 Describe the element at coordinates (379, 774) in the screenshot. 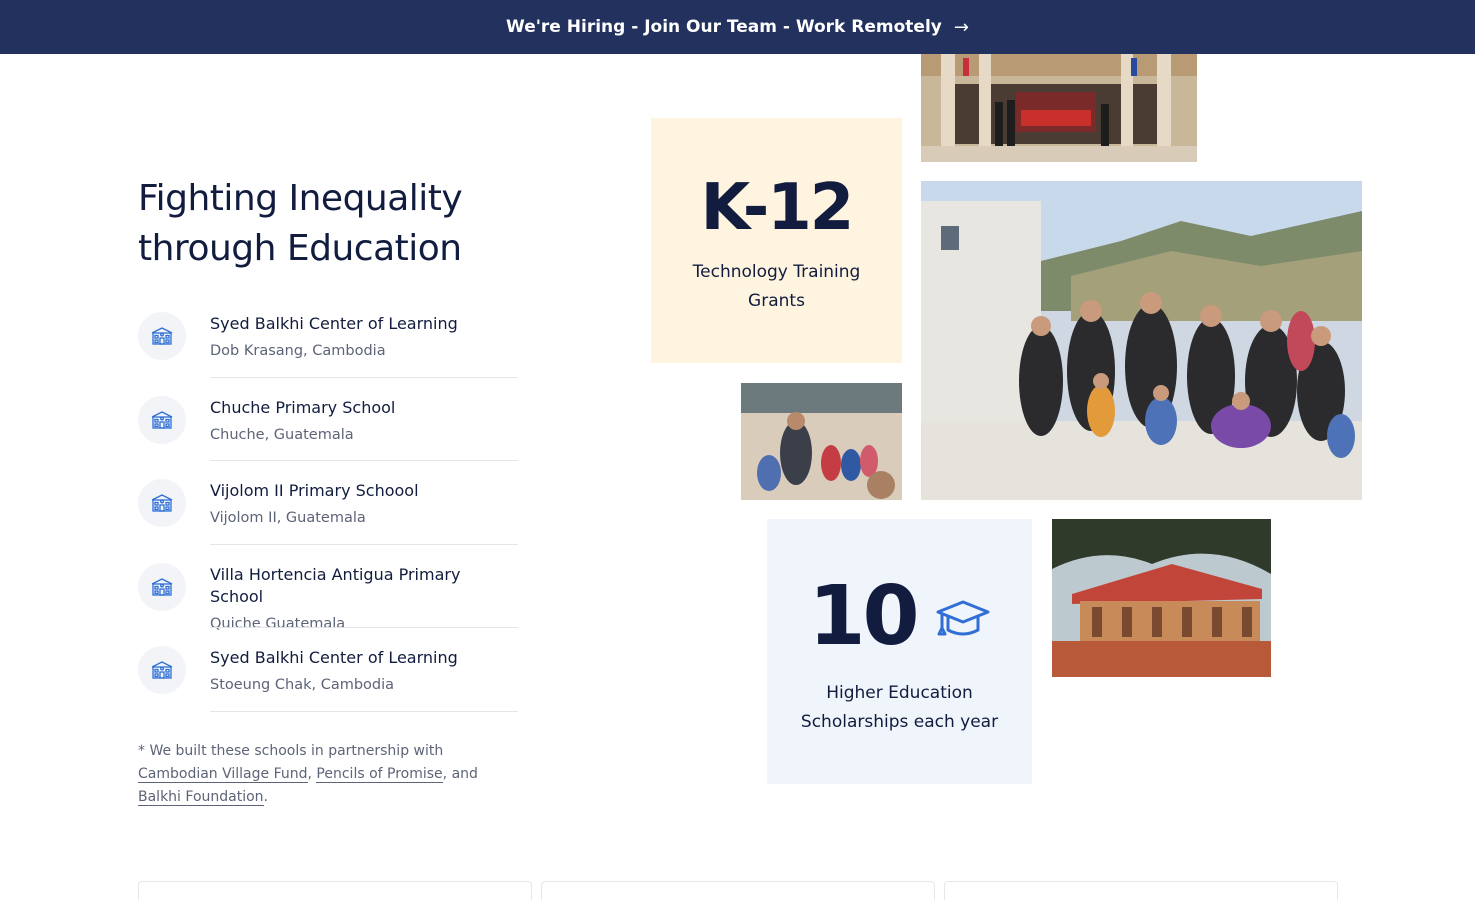

I see `pencils-of-promise-link: Pencils of Promise` at that location.